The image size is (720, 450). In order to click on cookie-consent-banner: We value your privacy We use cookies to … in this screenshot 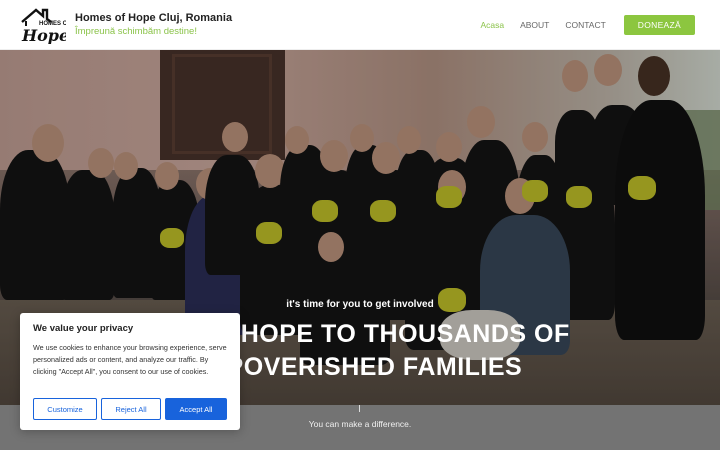, I will do `click(130, 371)`.